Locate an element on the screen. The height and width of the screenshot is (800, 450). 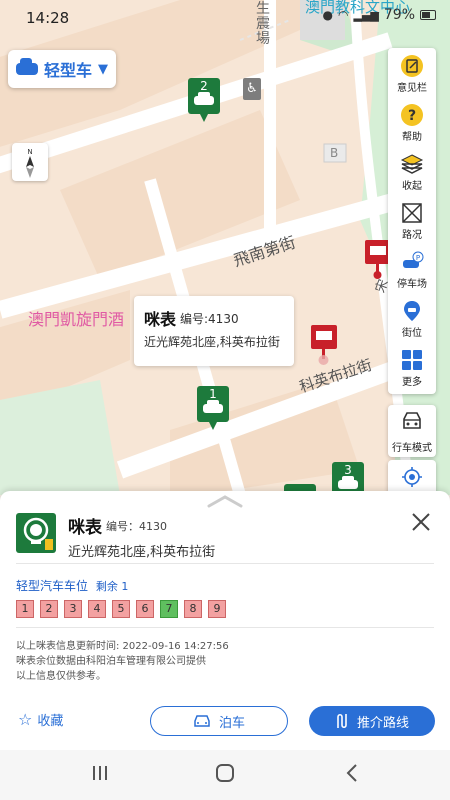
back-icon is located at coordinates (351, 773).